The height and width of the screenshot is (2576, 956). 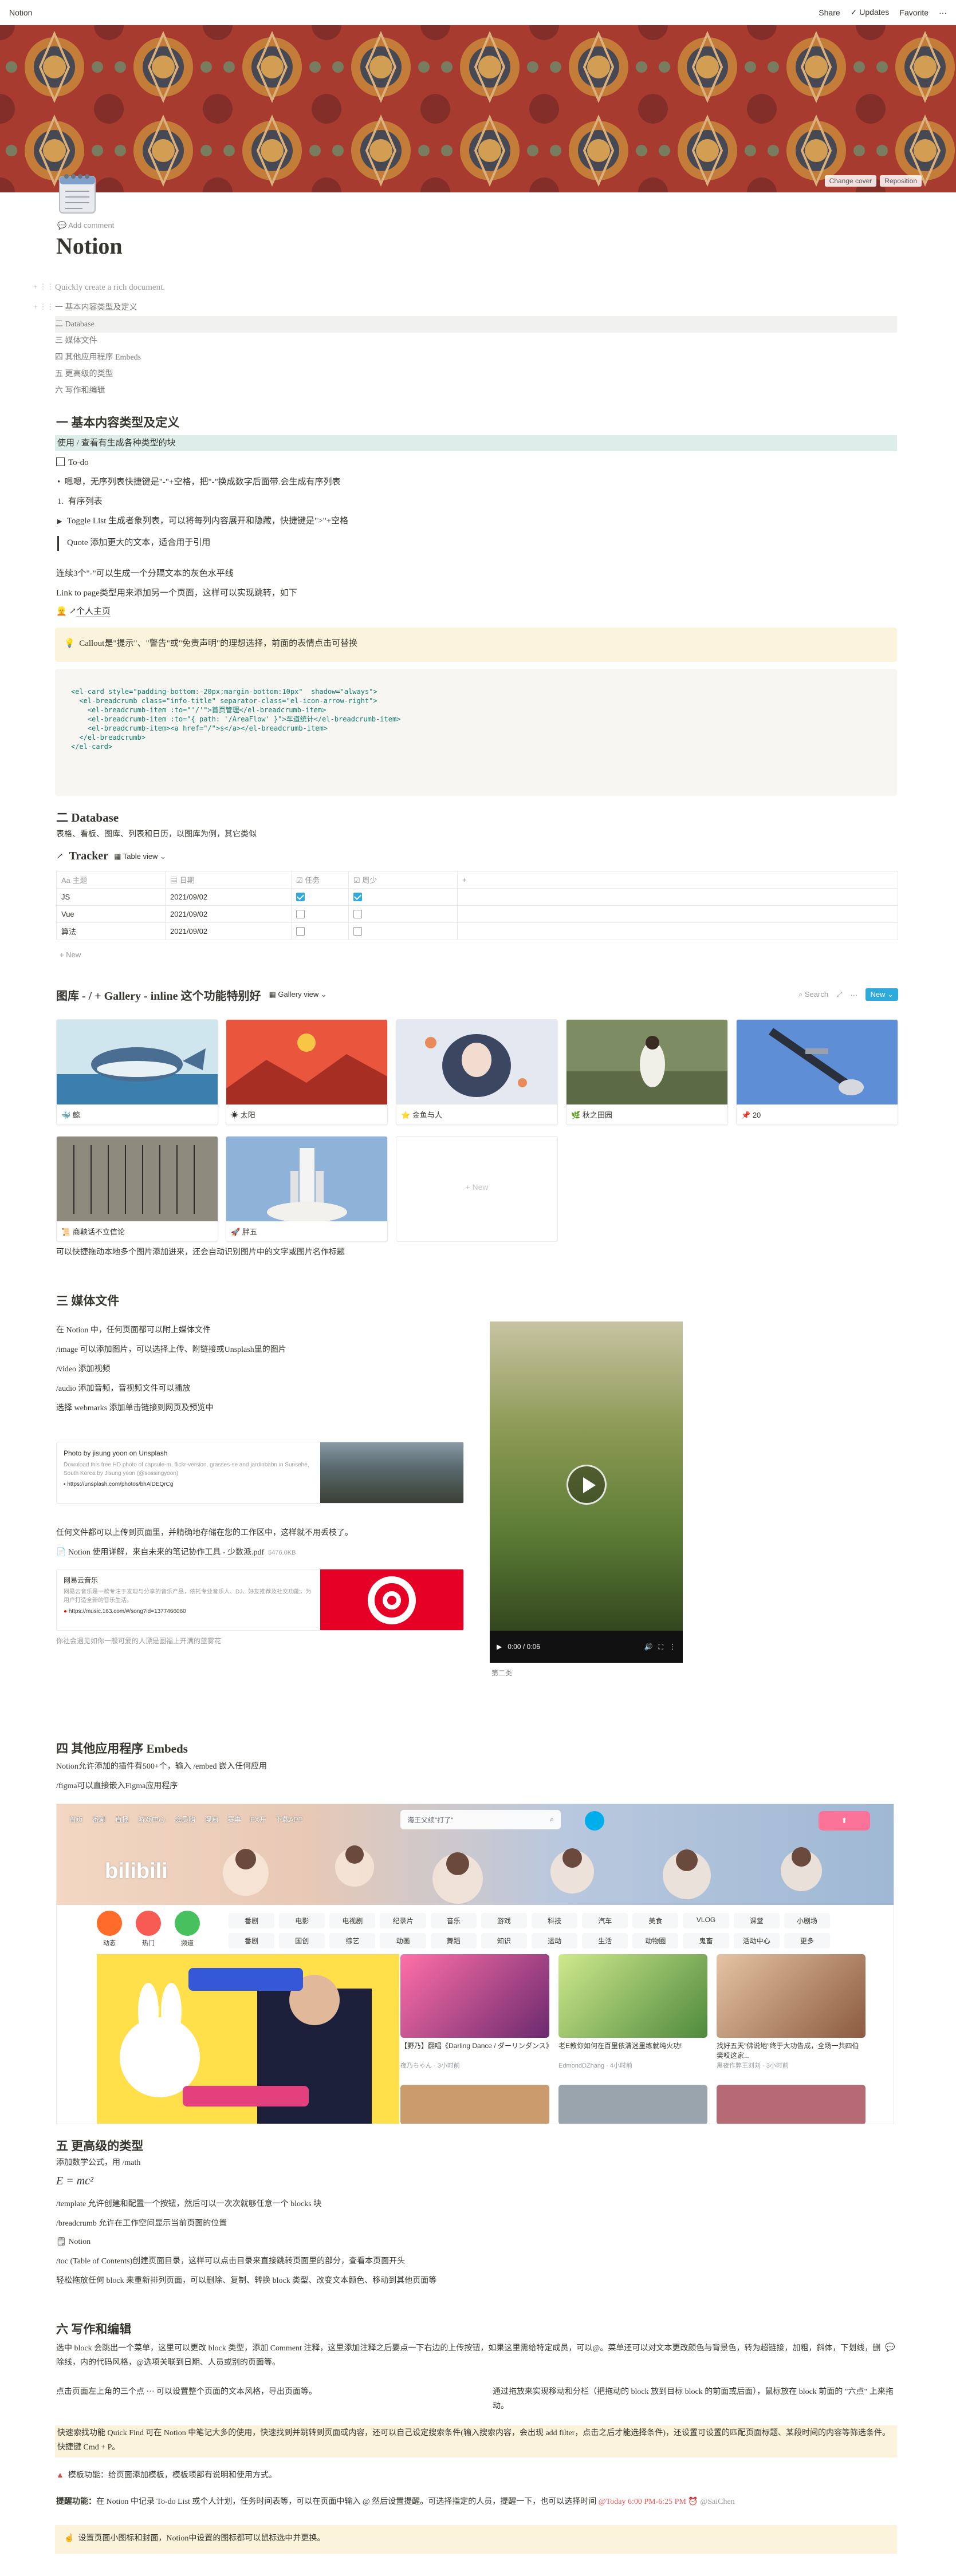 What do you see at coordinates (137, 1189) in the screenshot?
I see `gallery-card: 📜 商鞅话不立信论` at bounding box center [137, 1189].